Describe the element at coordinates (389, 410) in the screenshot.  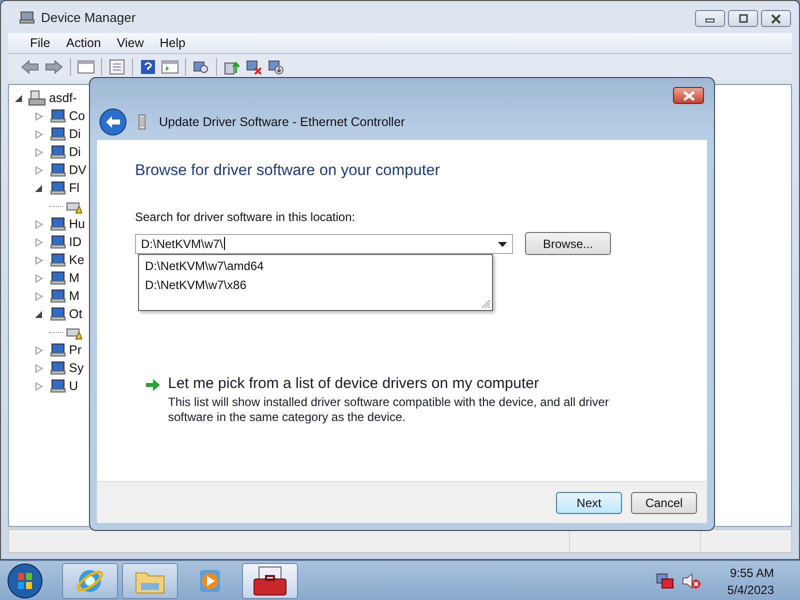
I see `pick-driver-description: This list will show installed driver software compatible with the device, and all driver software in the same category as the device.` at that location.